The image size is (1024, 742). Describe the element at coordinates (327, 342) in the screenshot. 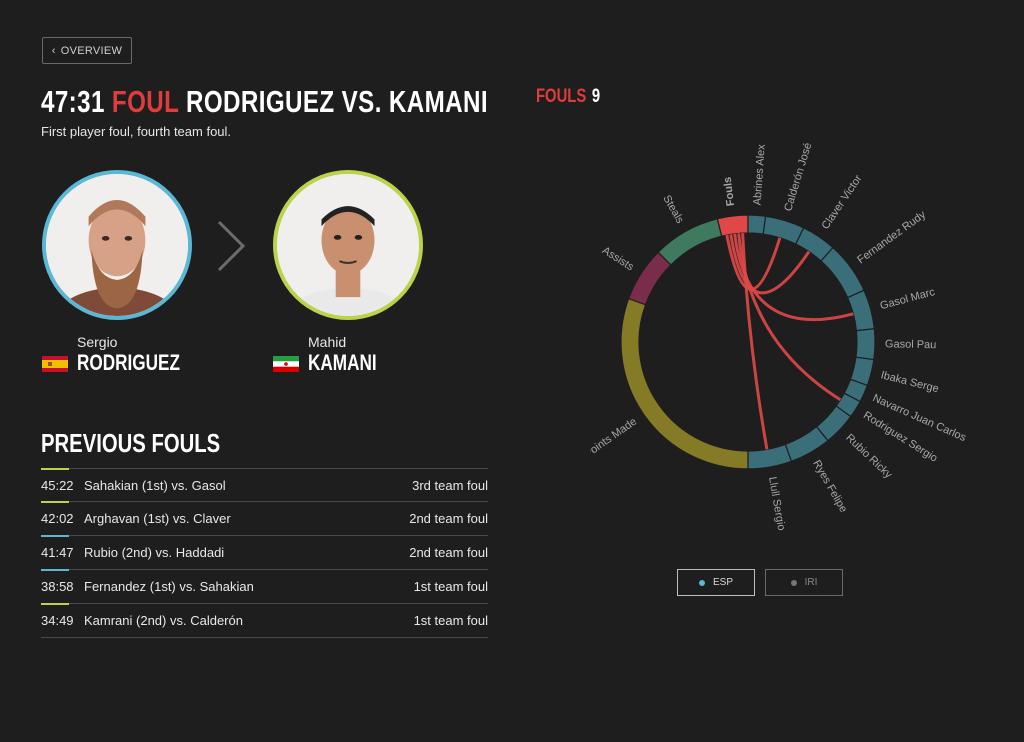

I see `fouled-first-name: Mahid` at that location.